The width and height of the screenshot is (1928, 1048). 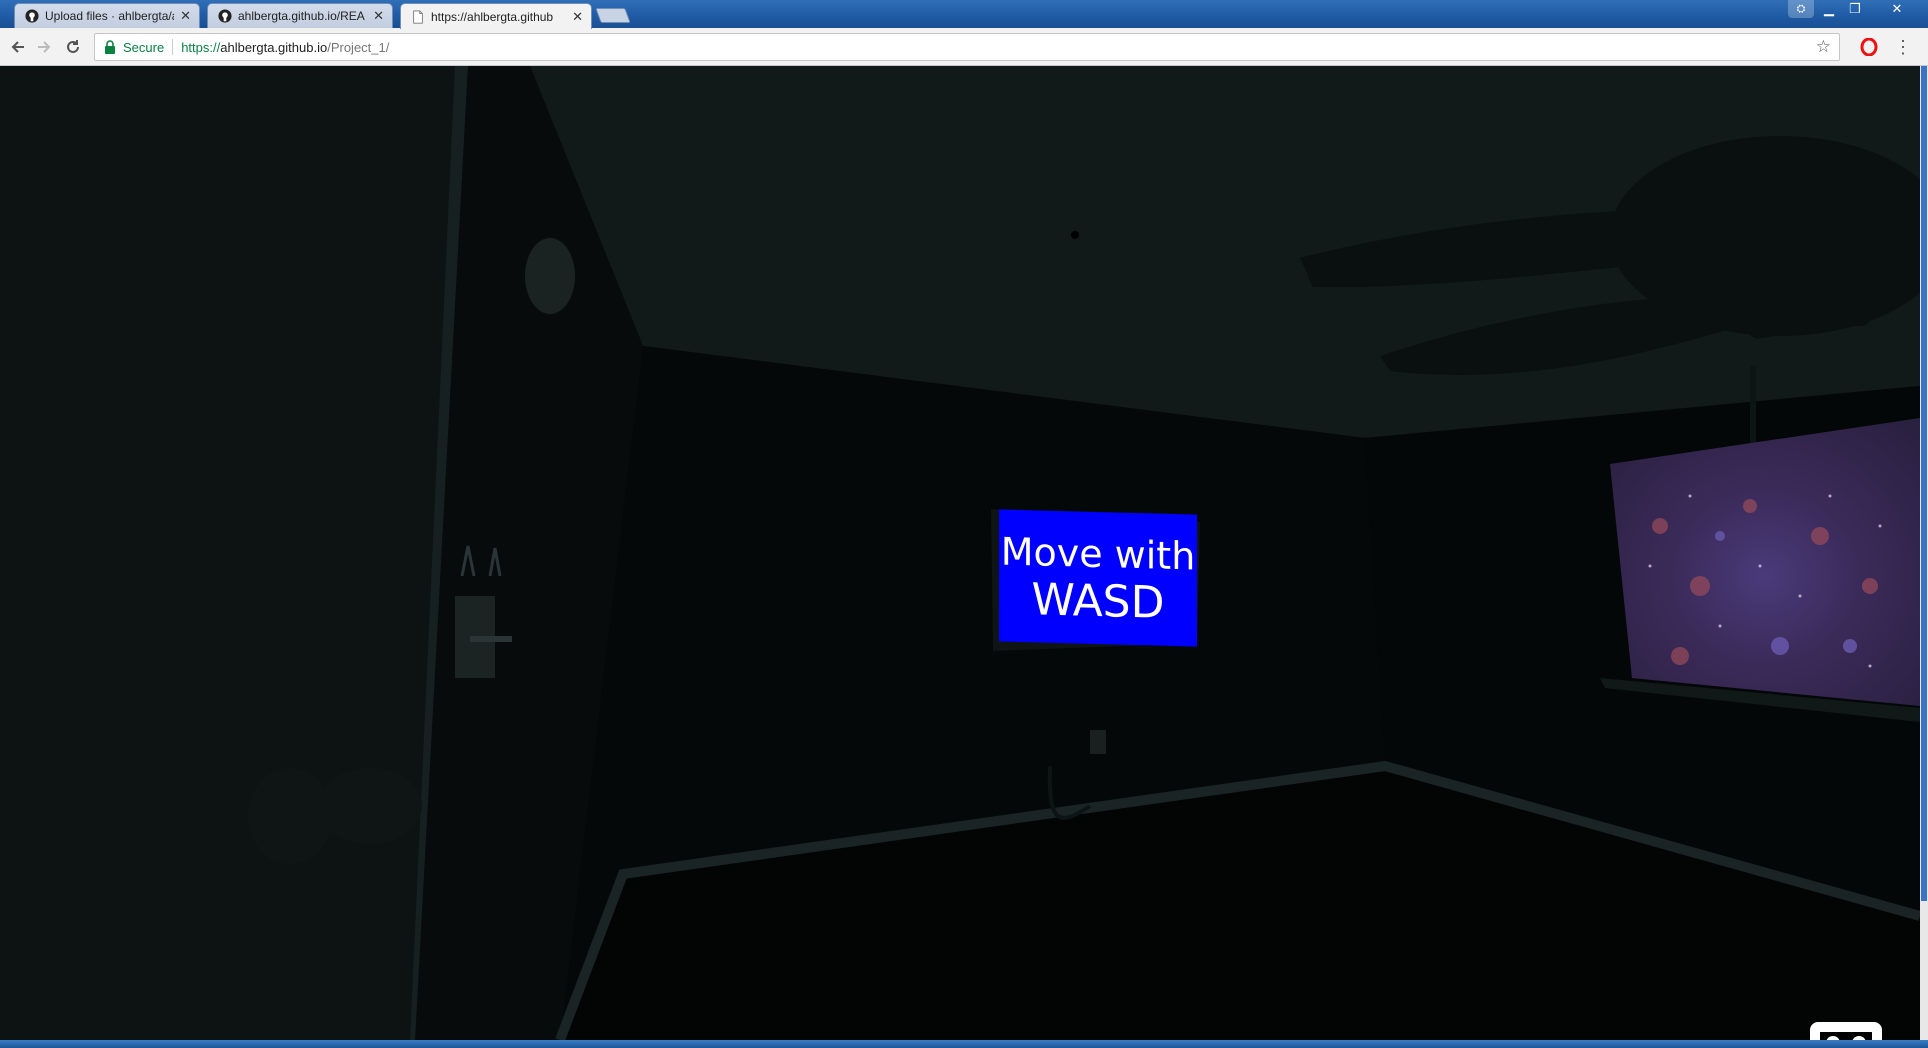 I want to click on tab-upload-files: Upload files · ahlbergta/a ✕, so click(x=107, y=15).